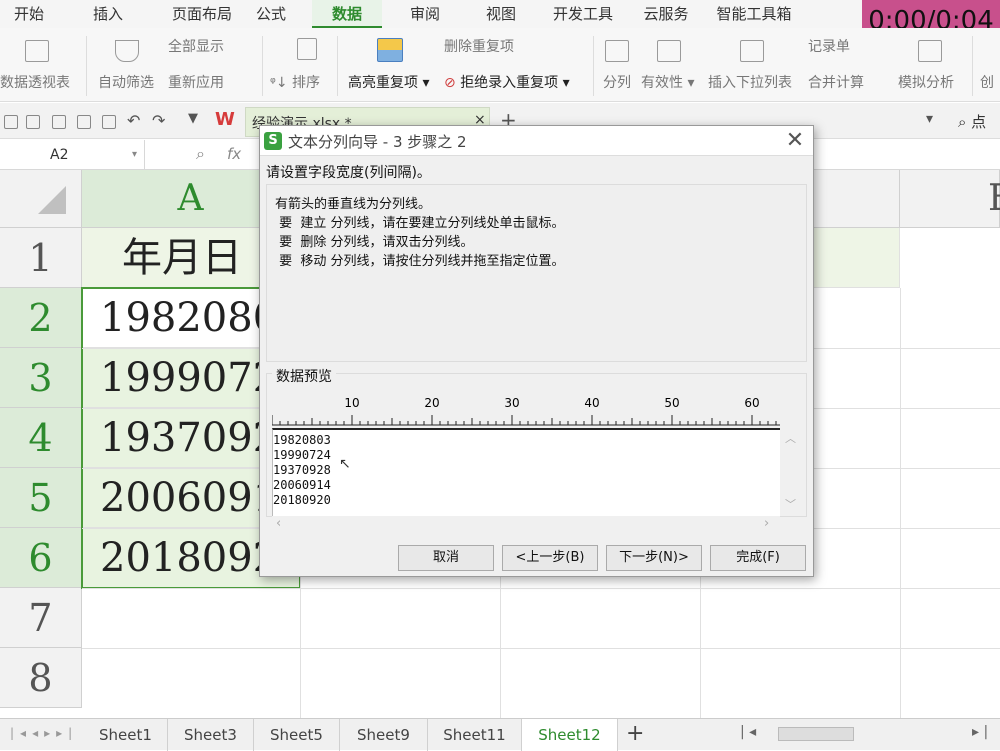  Describe the element at coordinates (671, 403) in the screenshot. I see `ruler-label: 50` at that location.